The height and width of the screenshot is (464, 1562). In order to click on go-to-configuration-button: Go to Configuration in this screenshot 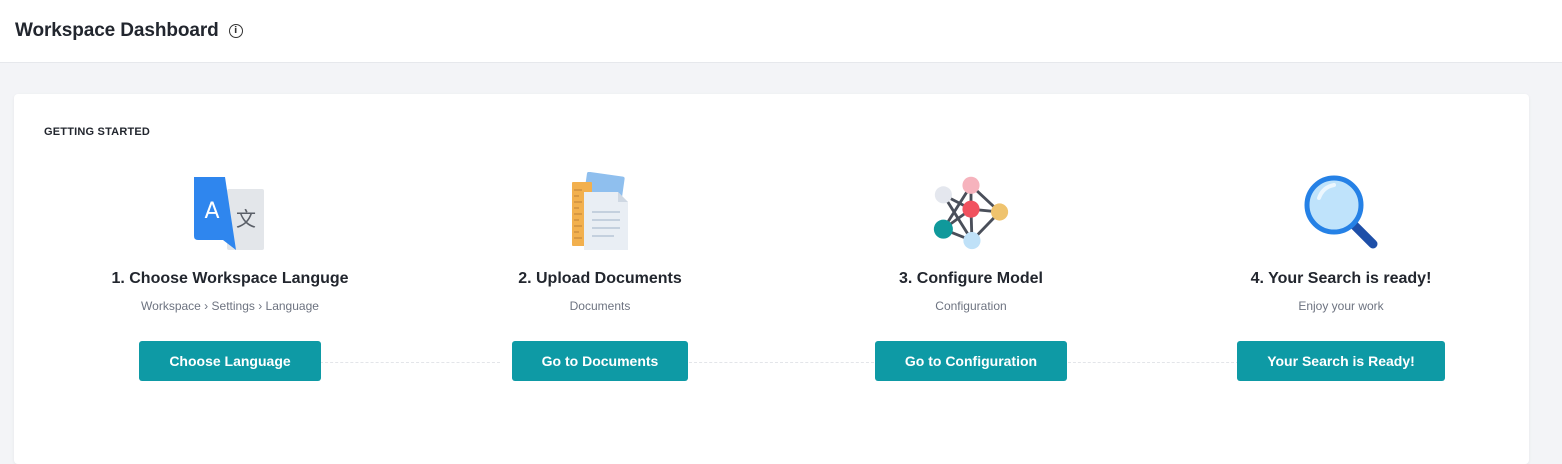, I will do `click(971, 361)`.